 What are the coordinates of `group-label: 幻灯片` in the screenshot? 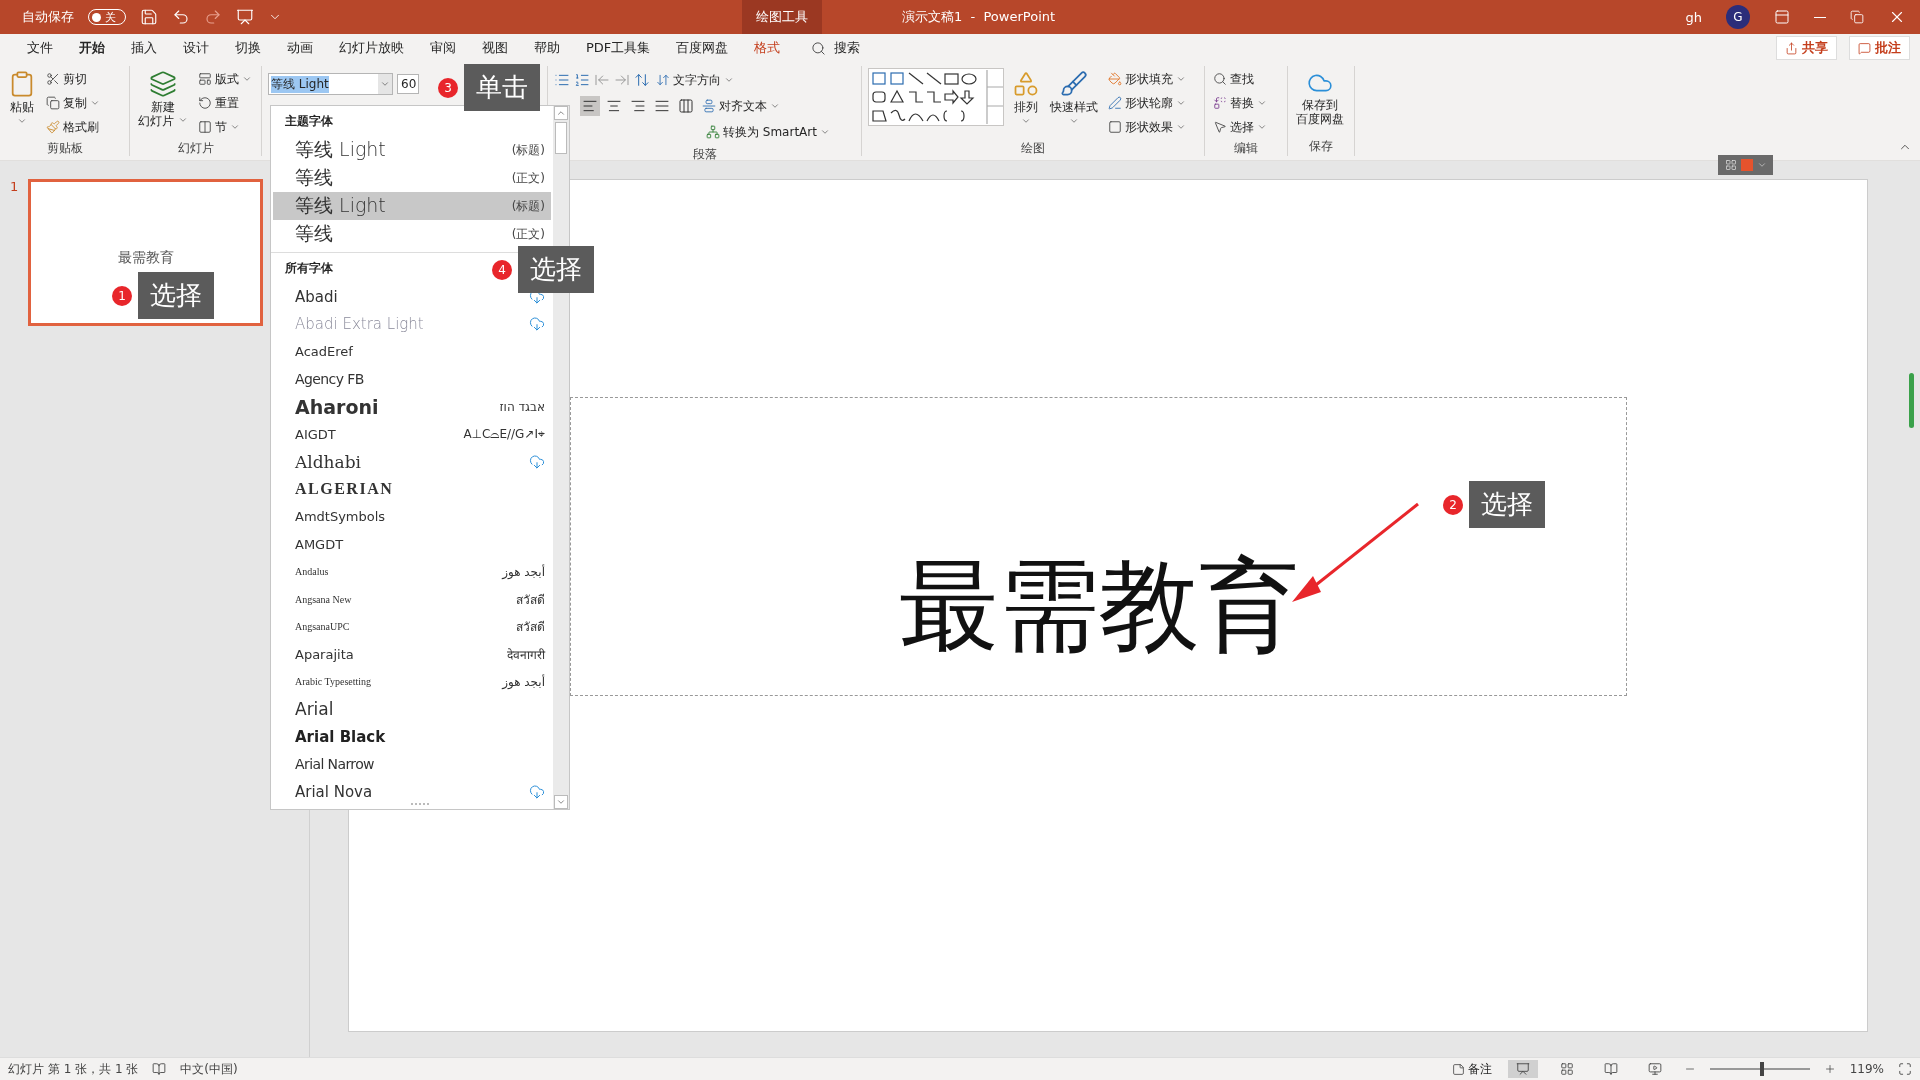 It's located at (195, 148).